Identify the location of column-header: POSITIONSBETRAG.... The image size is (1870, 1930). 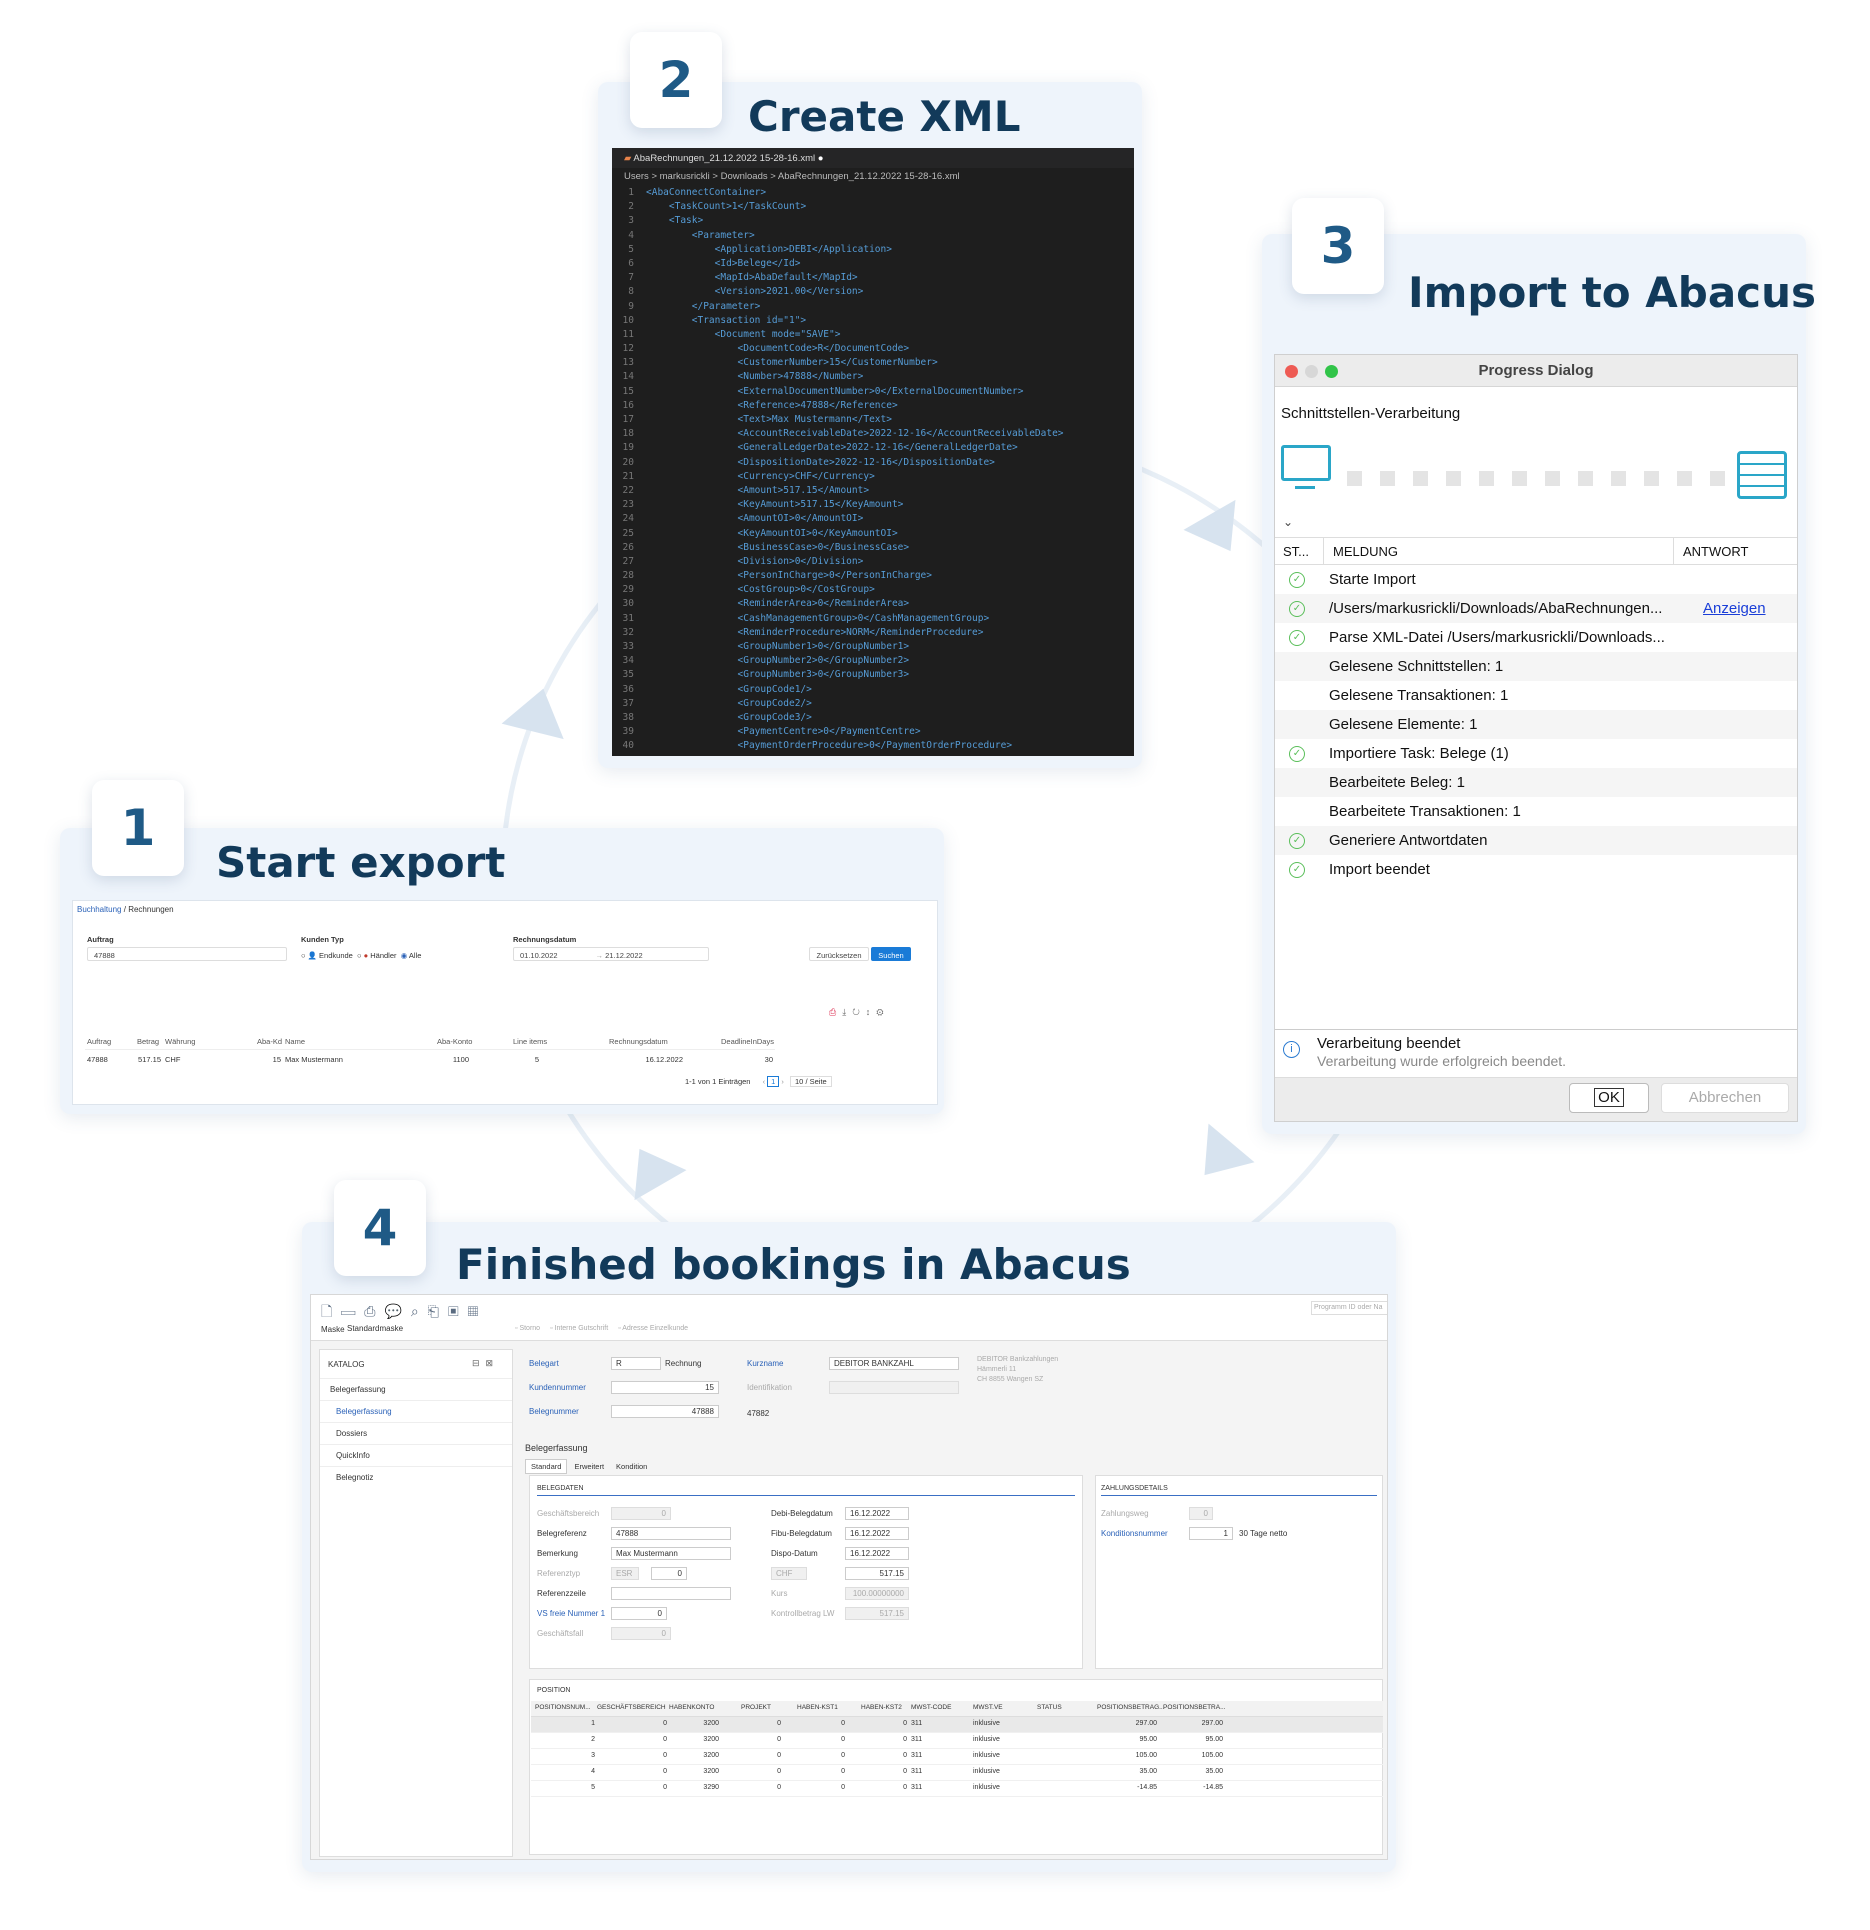
(1131, 1707).